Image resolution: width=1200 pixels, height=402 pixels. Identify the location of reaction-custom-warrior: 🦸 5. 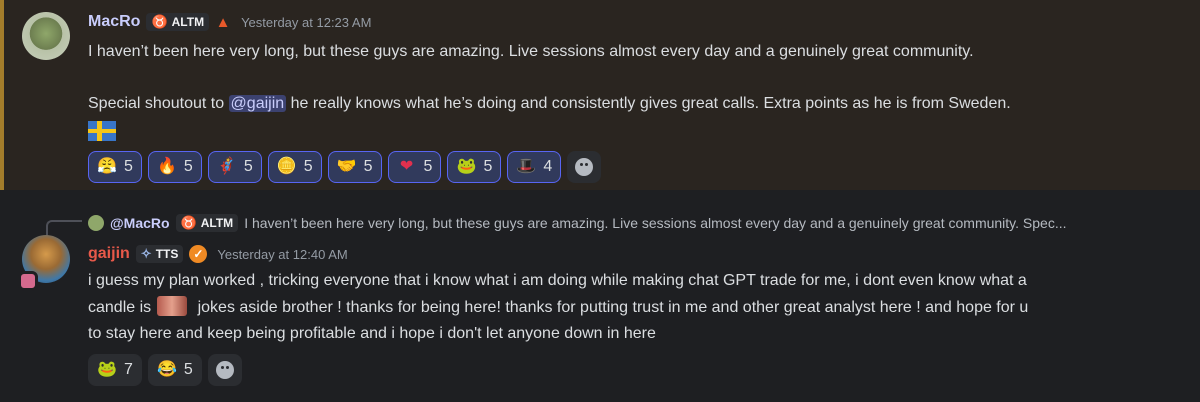
(234, 167).